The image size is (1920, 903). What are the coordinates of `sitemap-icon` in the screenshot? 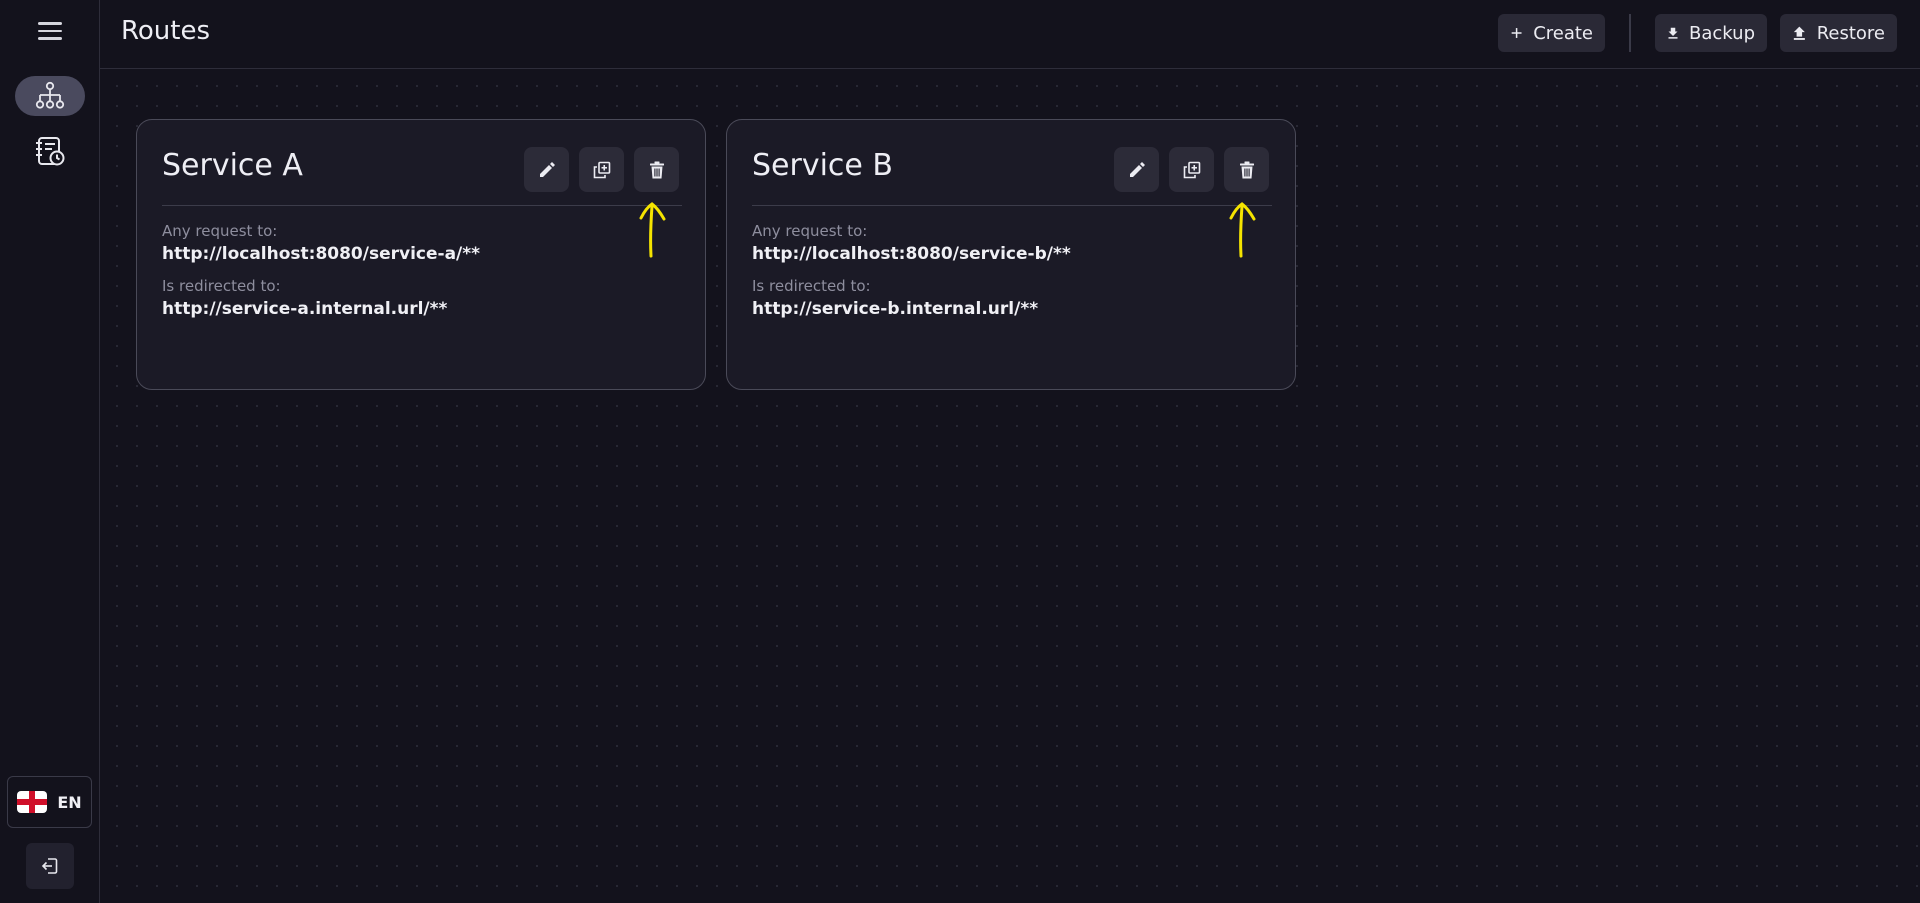 It's located at (50, 95).